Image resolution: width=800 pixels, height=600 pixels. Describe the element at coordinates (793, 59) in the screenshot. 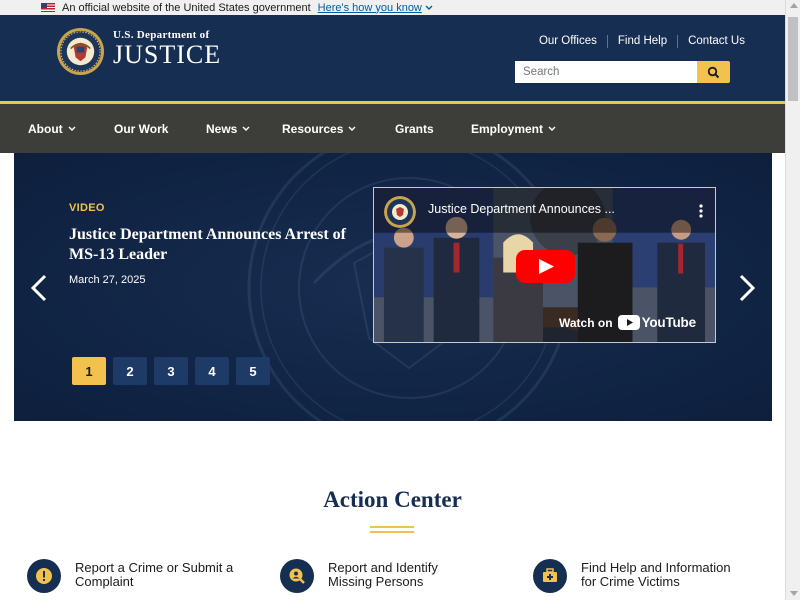

I see `scrollbar-thumb` at that location.